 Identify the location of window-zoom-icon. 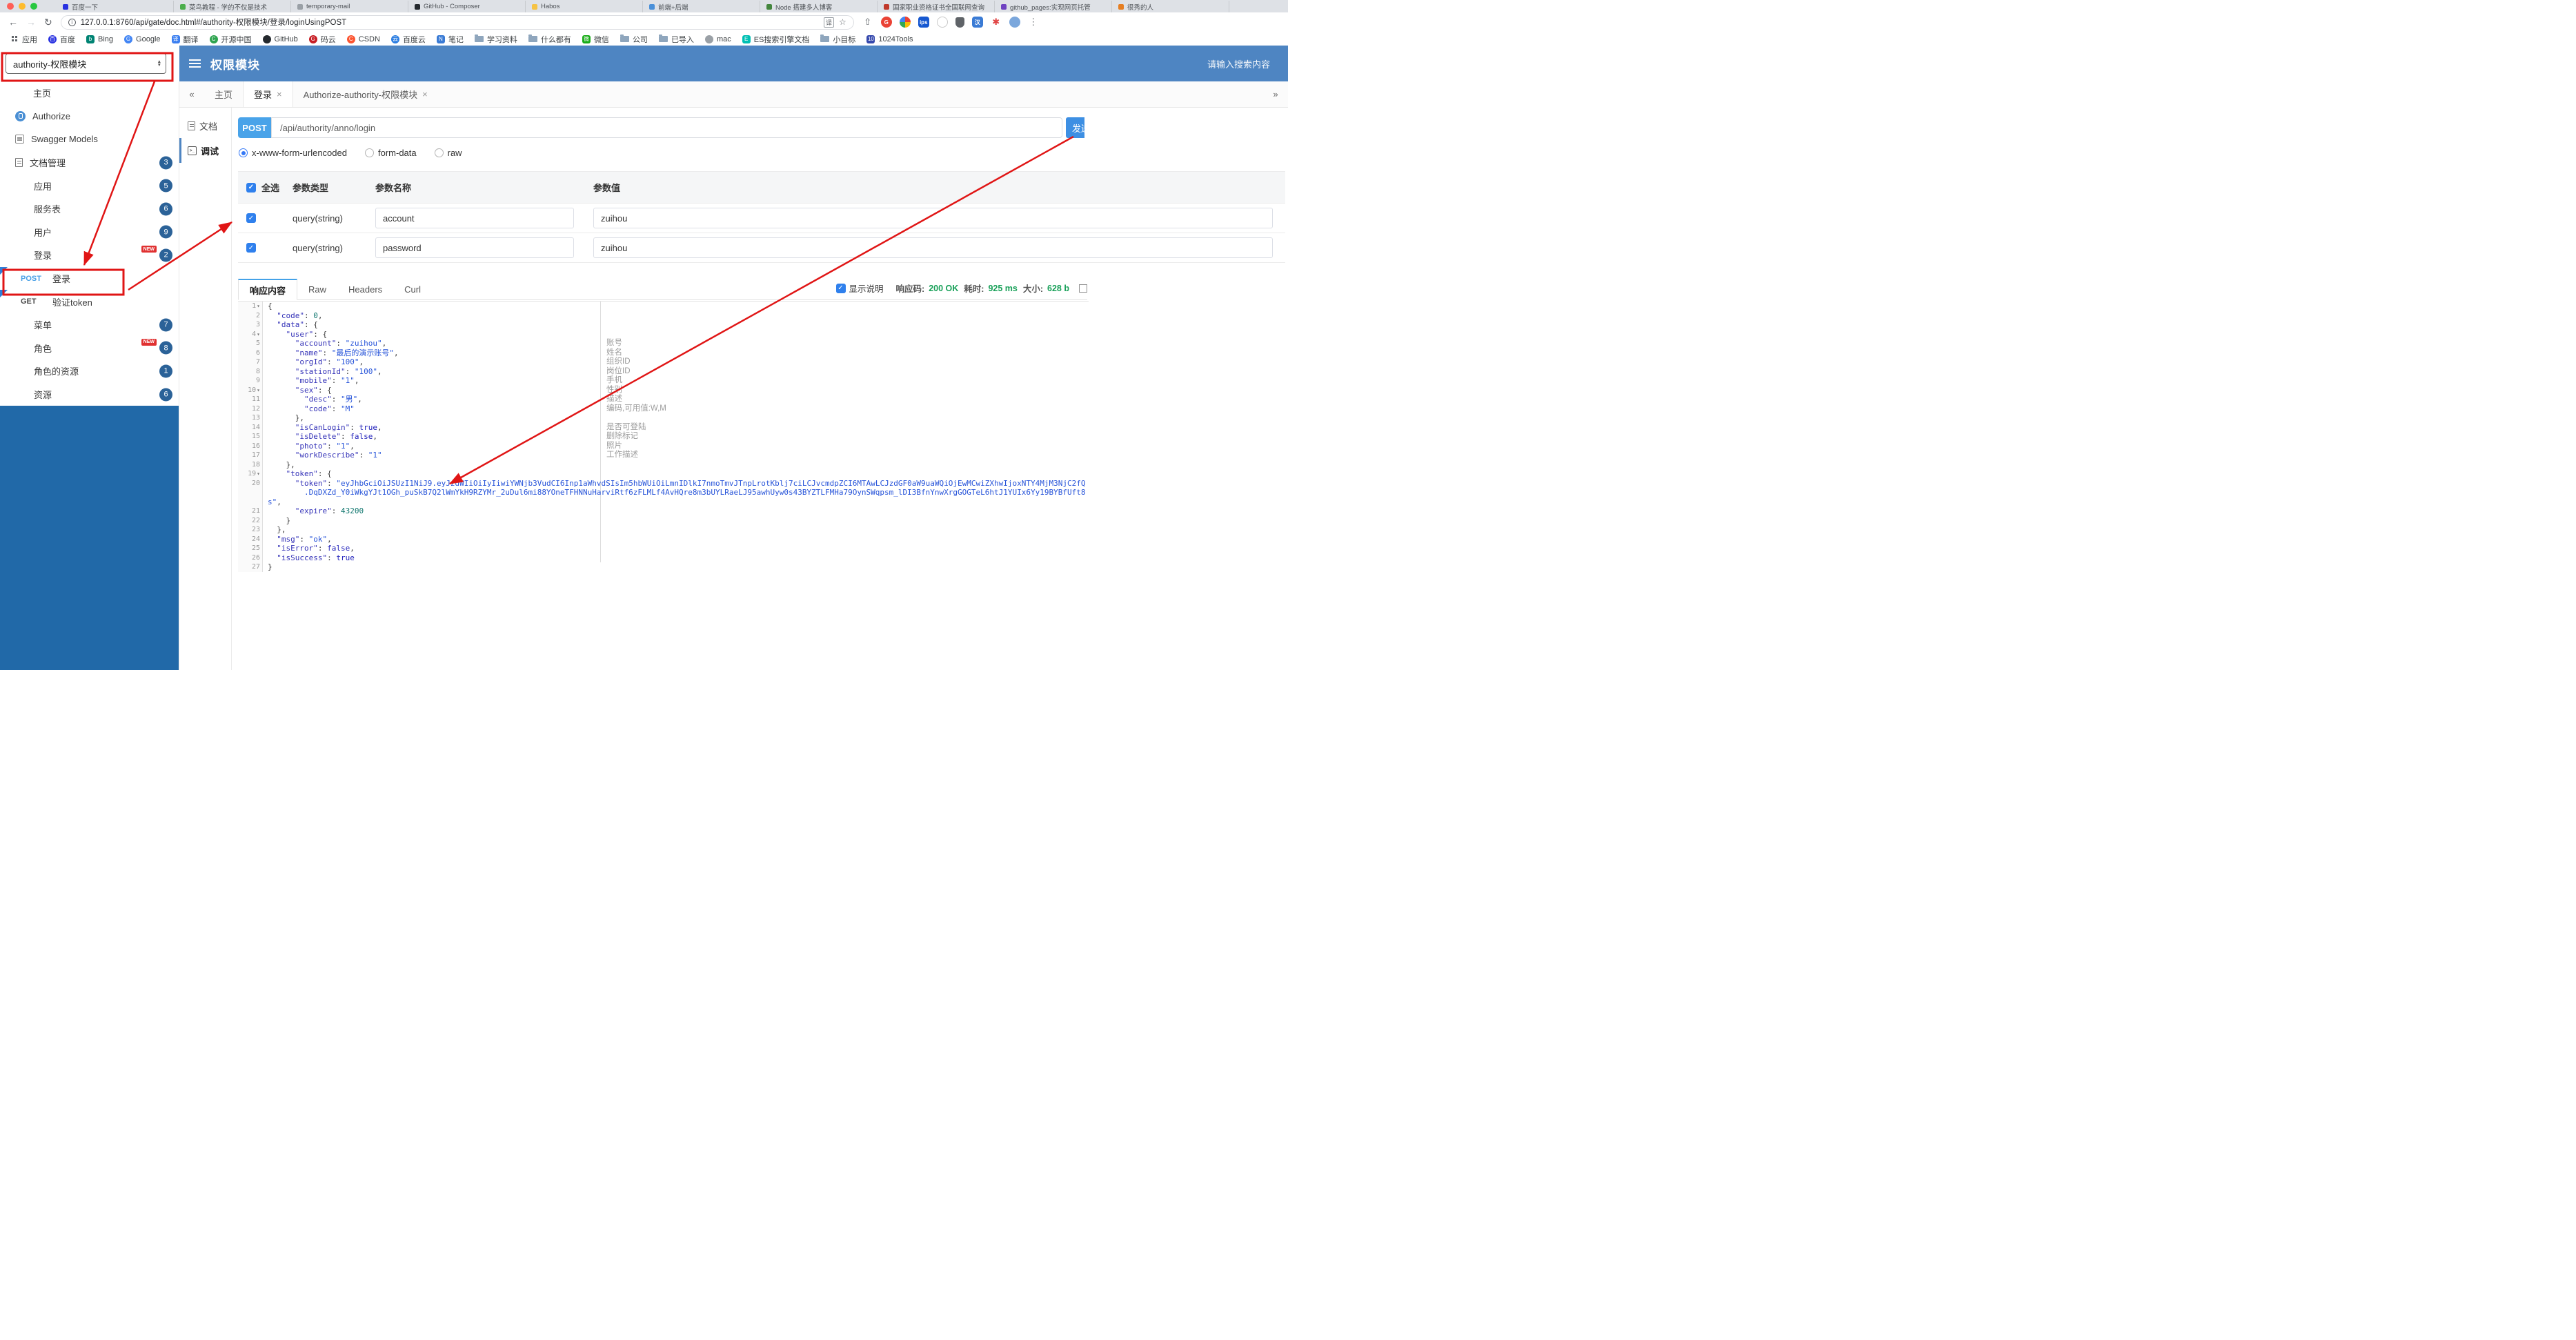
(33, 6).